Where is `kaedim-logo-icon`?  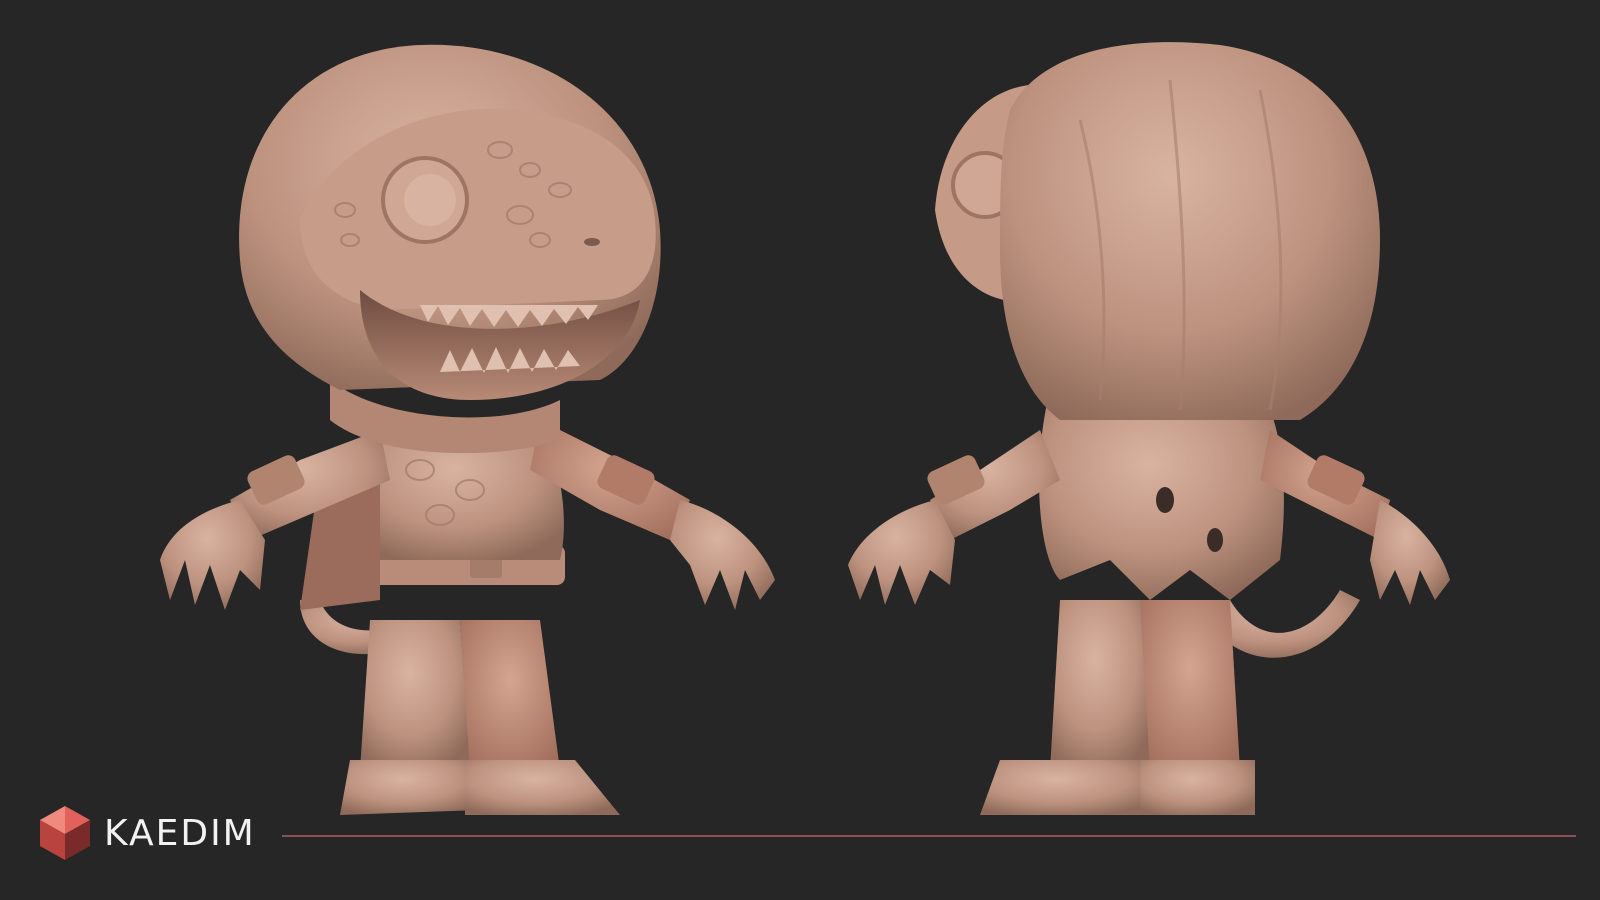 kaedim-logo-icon is located at coordinates (65, 833).